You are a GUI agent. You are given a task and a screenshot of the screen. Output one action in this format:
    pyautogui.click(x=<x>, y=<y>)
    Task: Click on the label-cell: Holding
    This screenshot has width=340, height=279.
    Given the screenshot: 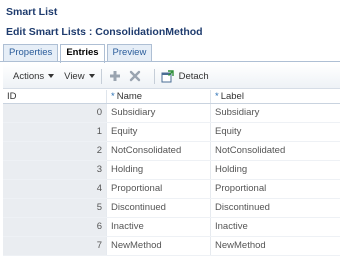 What is the action you would take?
    pyautogui.click(x=275, y=170)
    